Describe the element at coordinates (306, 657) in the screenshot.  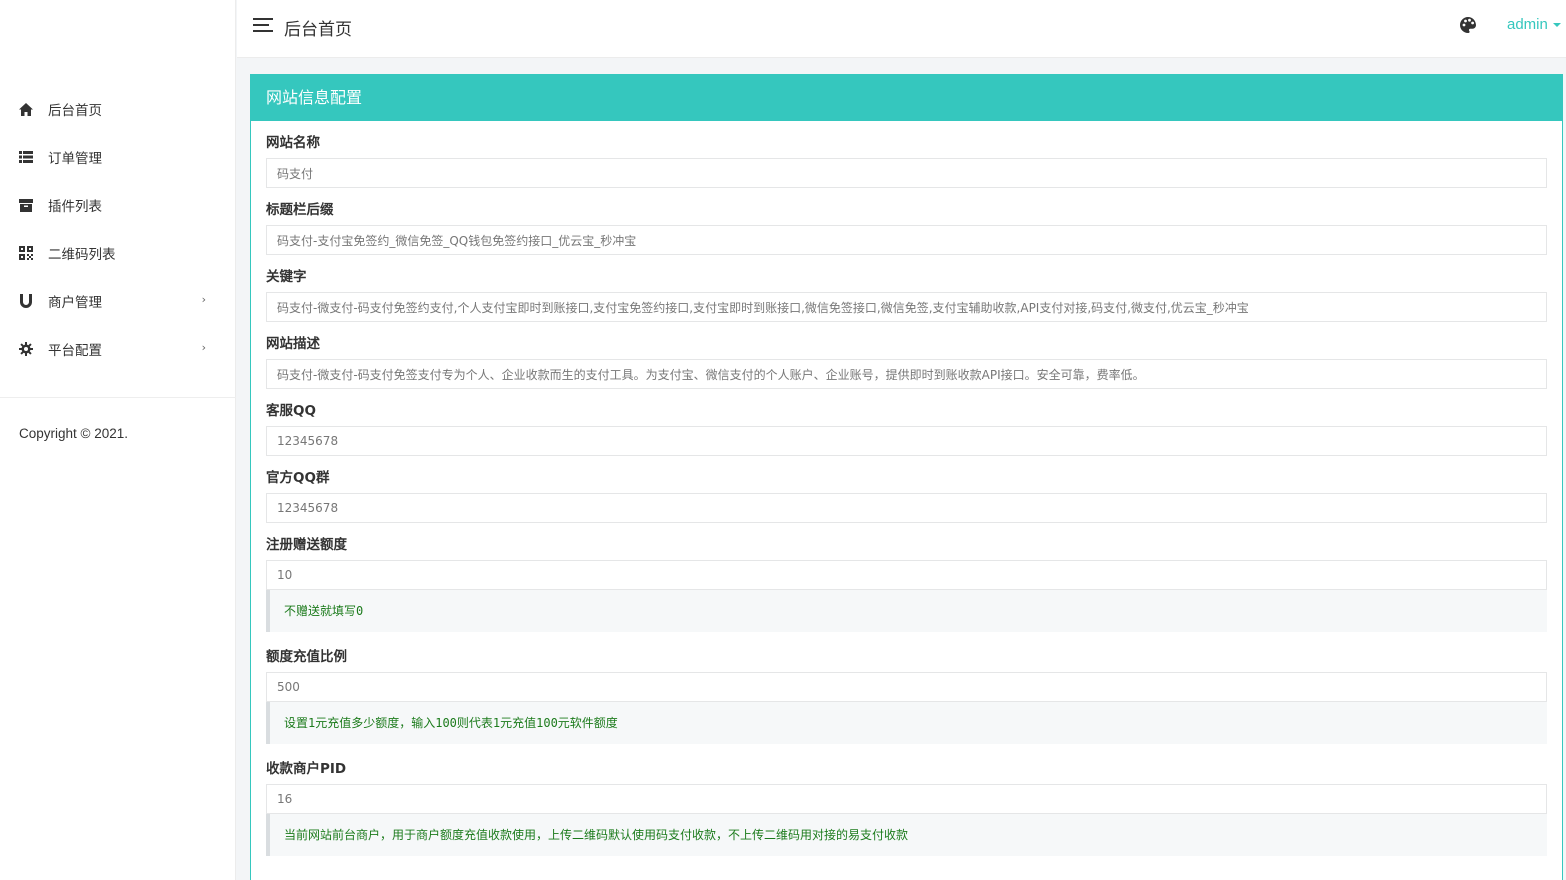
I see `field-label: 额度充值比例` at that location.